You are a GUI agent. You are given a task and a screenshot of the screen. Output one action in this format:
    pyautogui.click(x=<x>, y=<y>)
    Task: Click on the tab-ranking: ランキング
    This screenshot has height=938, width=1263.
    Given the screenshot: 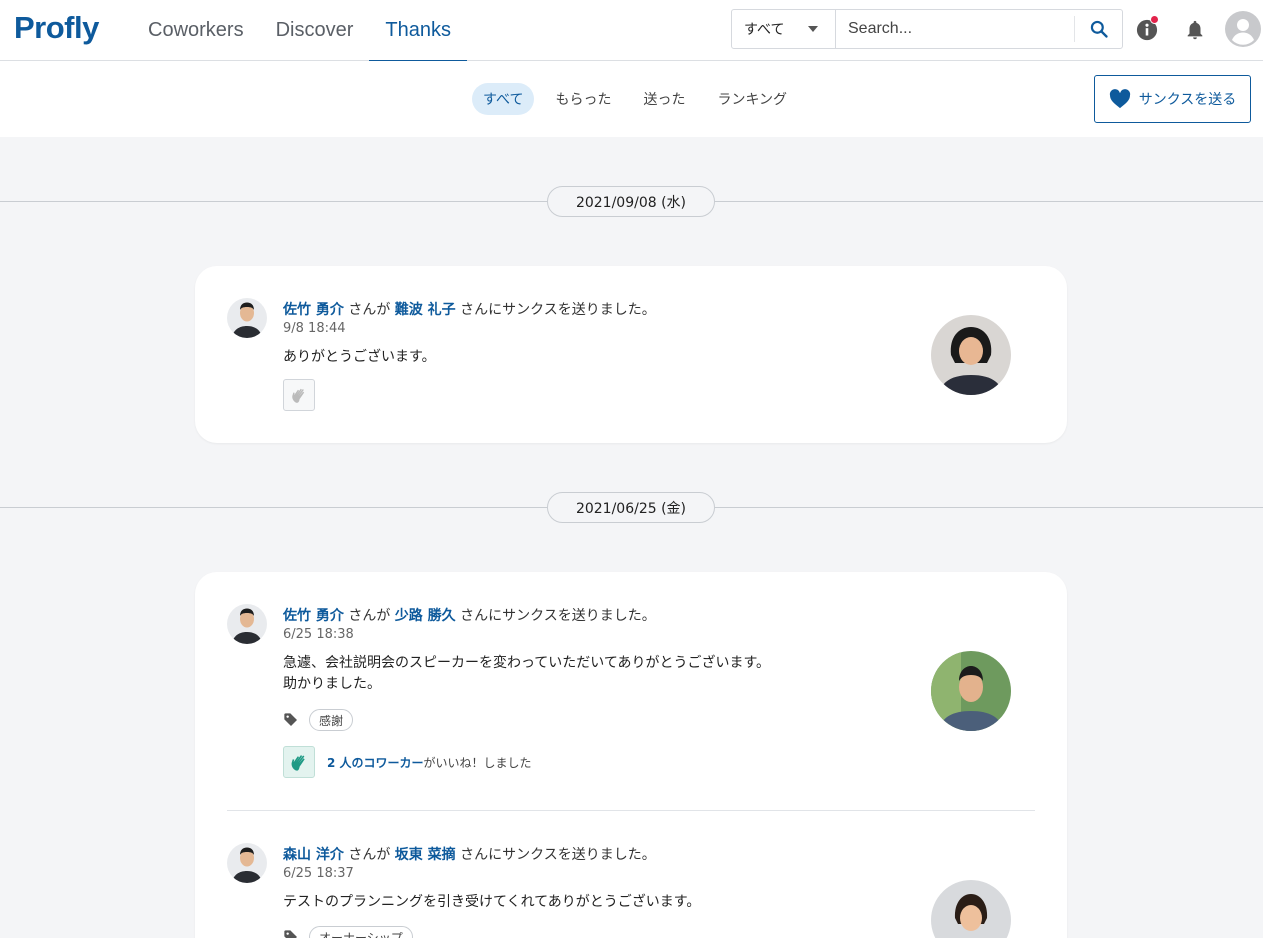 What is the action you would take?
    pyautogui.click(x=752, y=99)
    